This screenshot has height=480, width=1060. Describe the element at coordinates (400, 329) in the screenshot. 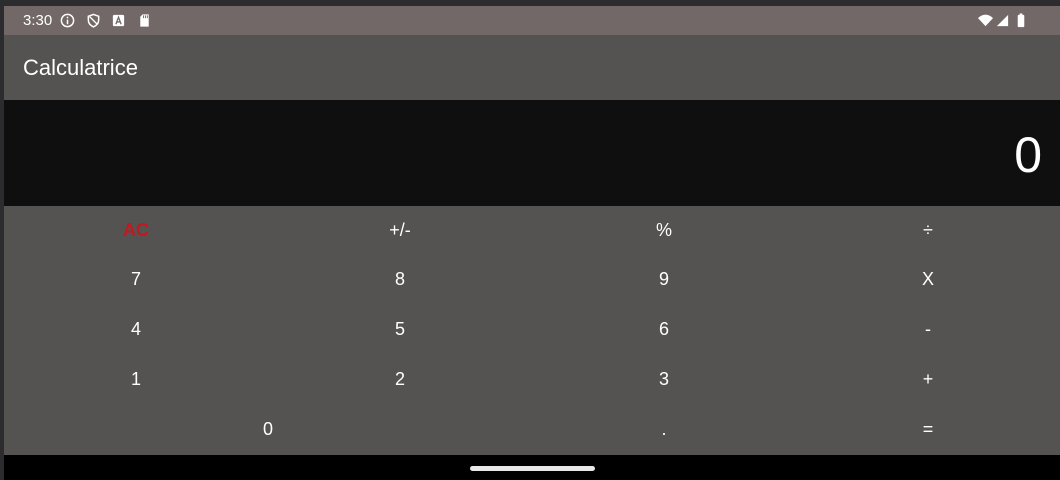

I see `digit-5-button: 5` at that location.